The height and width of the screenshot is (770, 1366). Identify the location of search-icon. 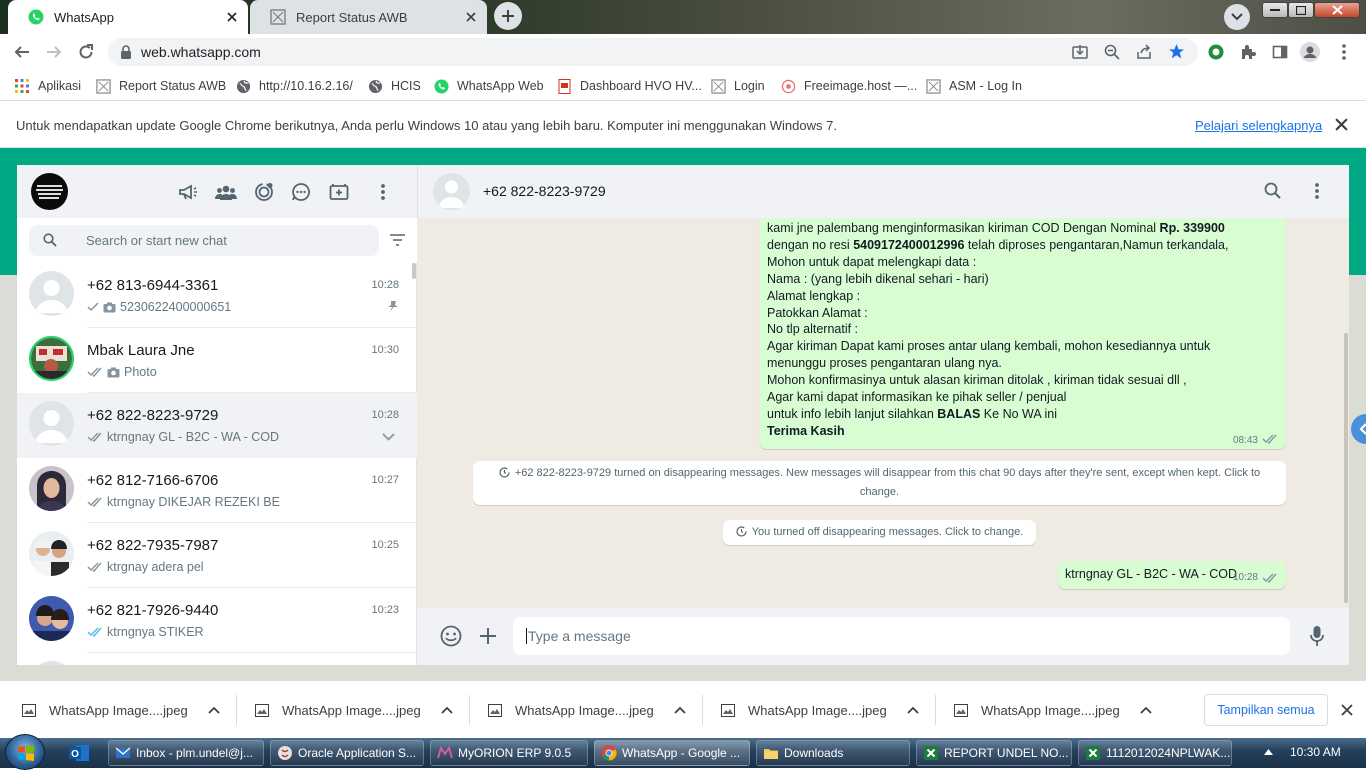
(1272, 190).